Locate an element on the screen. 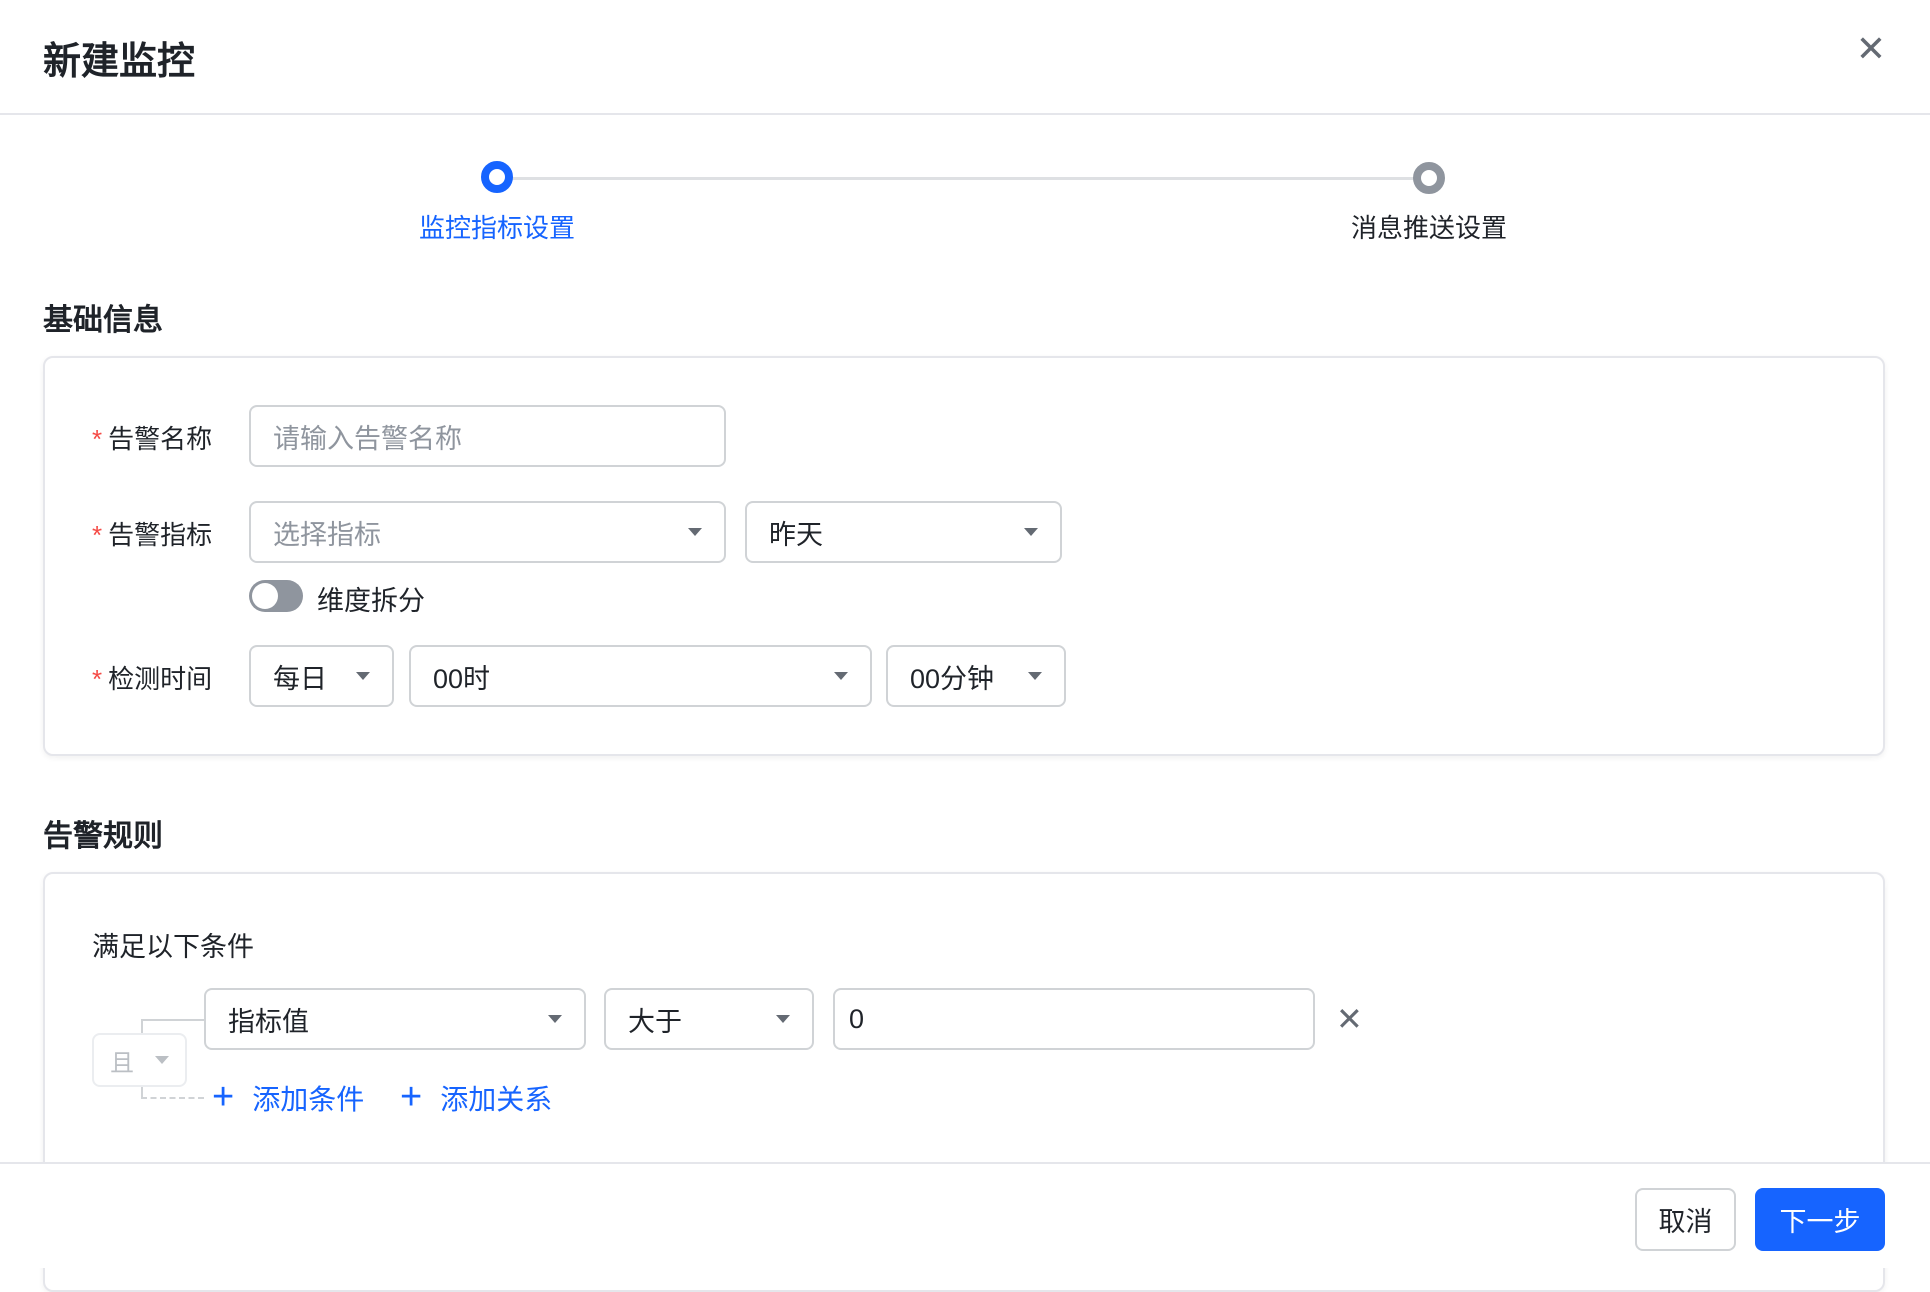  steps-connector is located at coordinates (963, 178).